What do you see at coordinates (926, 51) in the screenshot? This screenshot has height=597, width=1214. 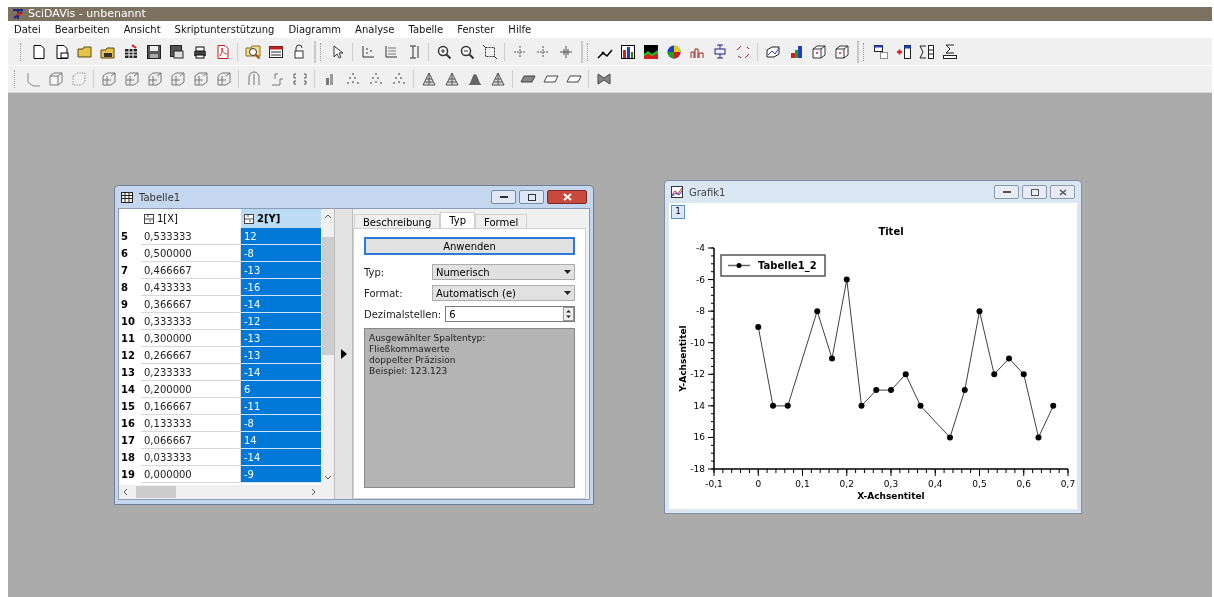 I see `sum-column-icon` at bounding box center [926, 51].